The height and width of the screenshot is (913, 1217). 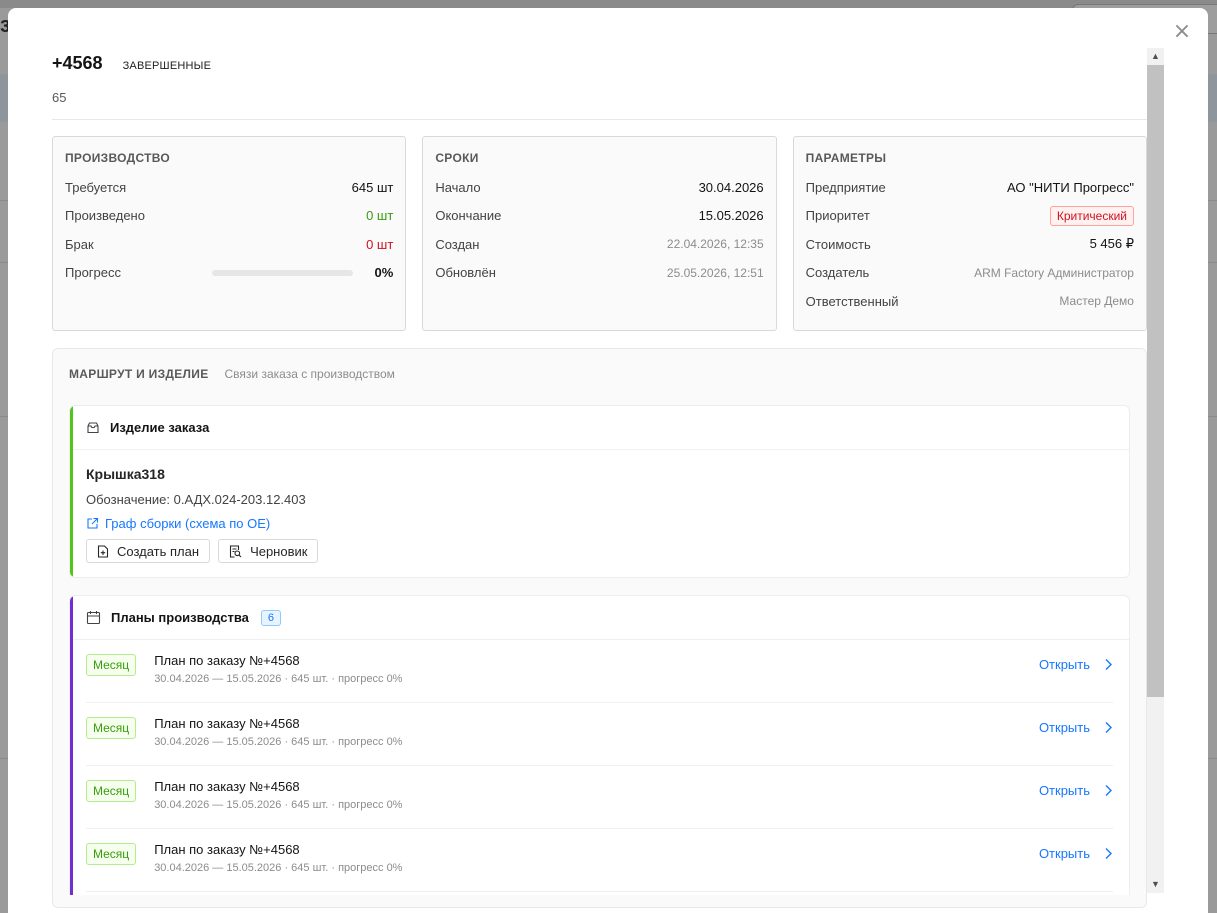 What do you see at coordinates (279, 551) in the screenshot?
I see `button-label: Черновик` at bounding box center [279, 551].